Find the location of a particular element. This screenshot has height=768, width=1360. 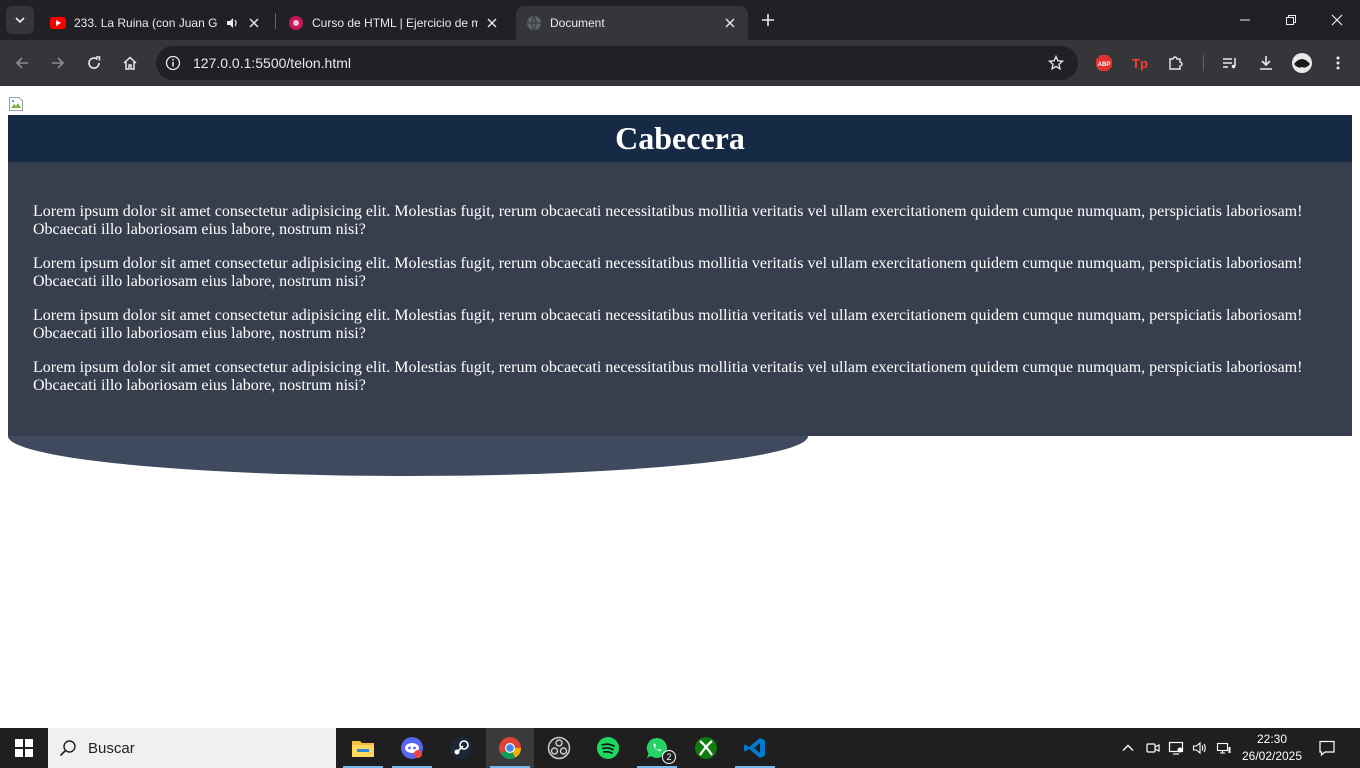

curtain-shape is located at coordinates (408, 456).